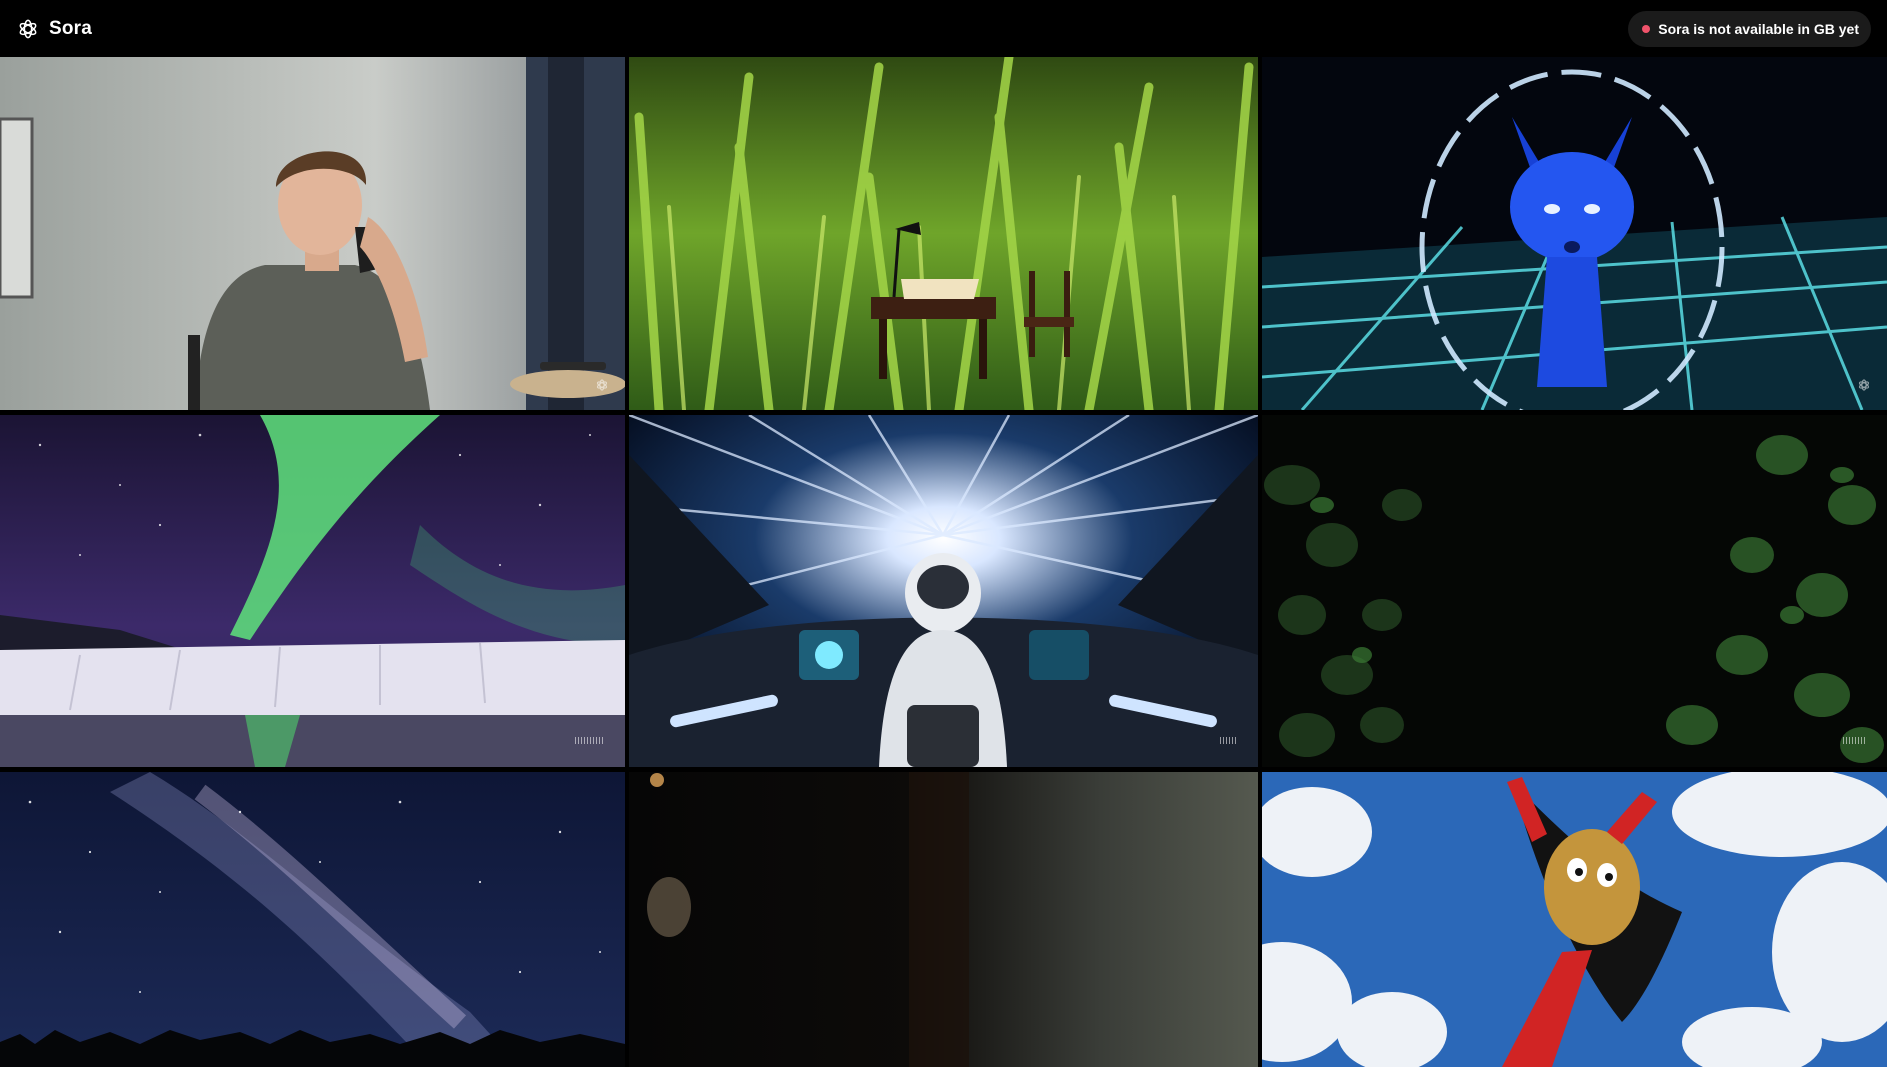 The height and width of the screenshot is (1067, 1887). Describe the element at coordinates (1646, 28) in the screenshot. I see `status-dot` at that location.